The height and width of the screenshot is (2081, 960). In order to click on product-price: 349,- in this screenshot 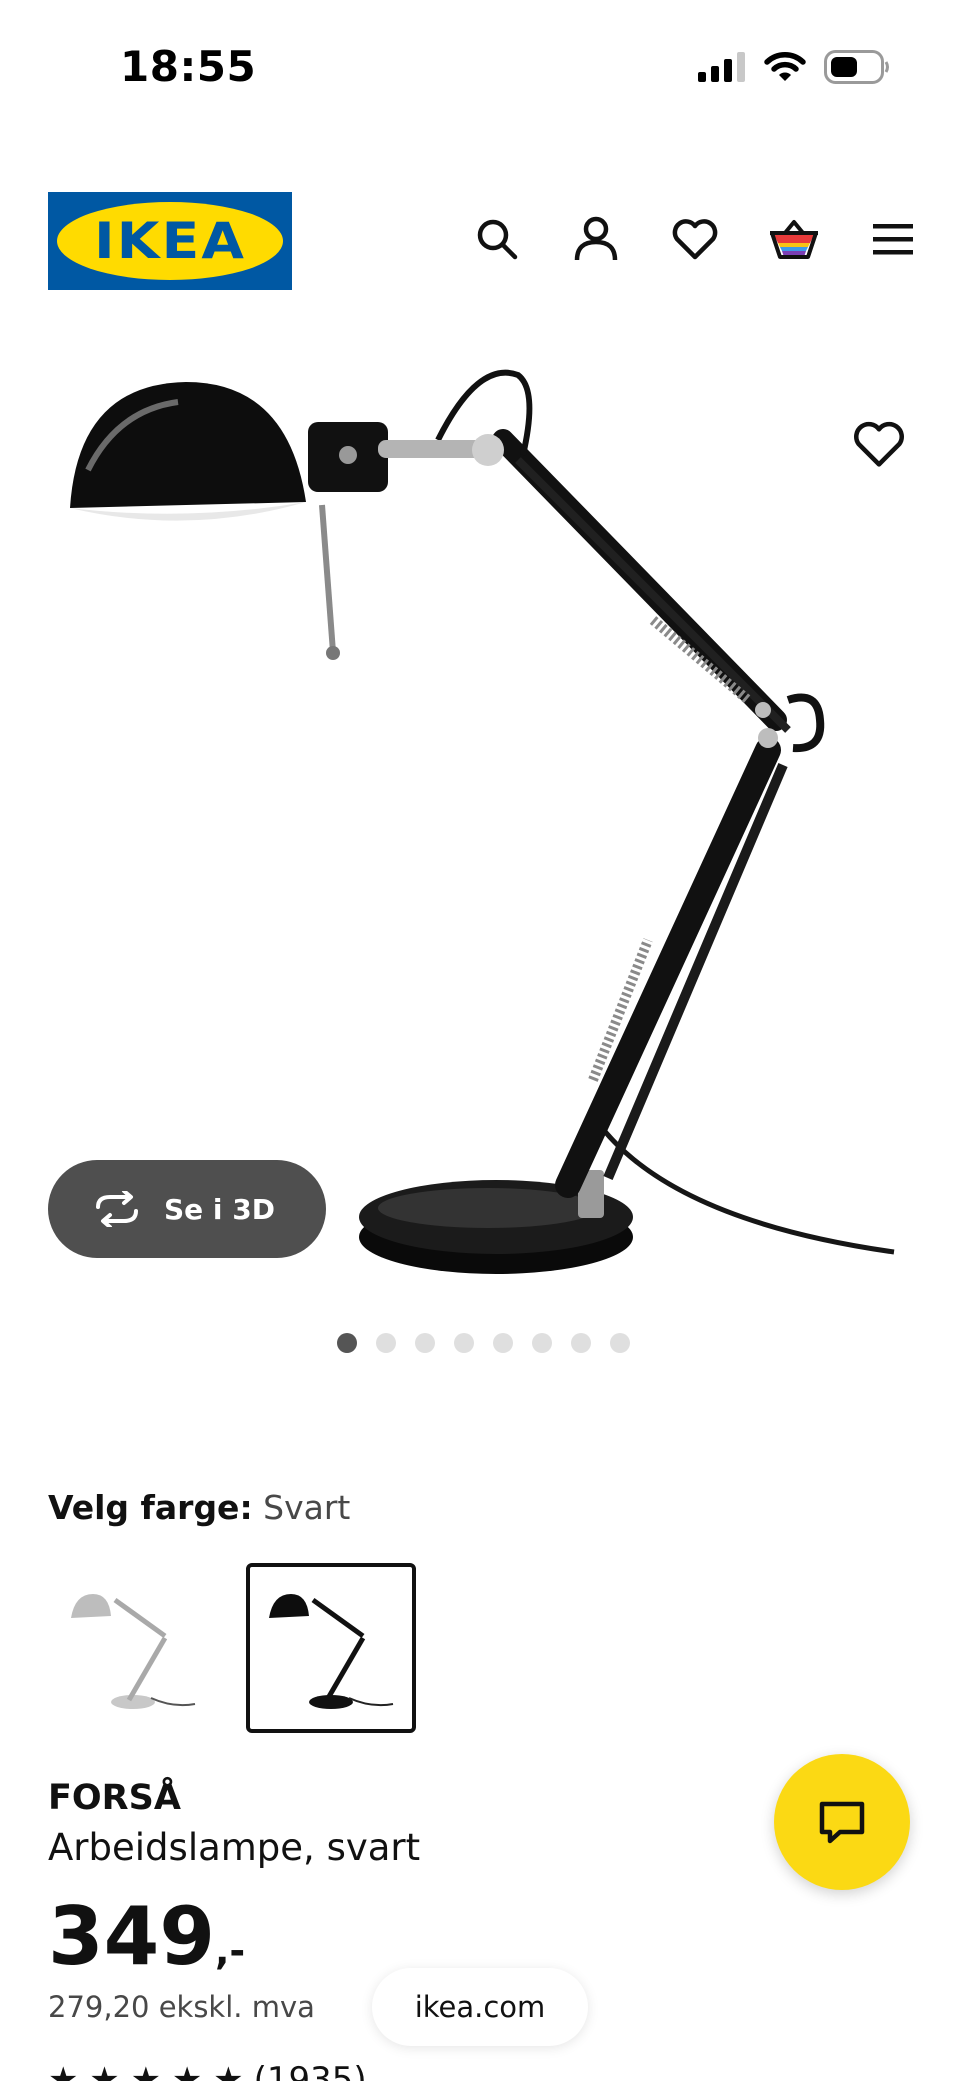, I will do `click(146, 1936)`.